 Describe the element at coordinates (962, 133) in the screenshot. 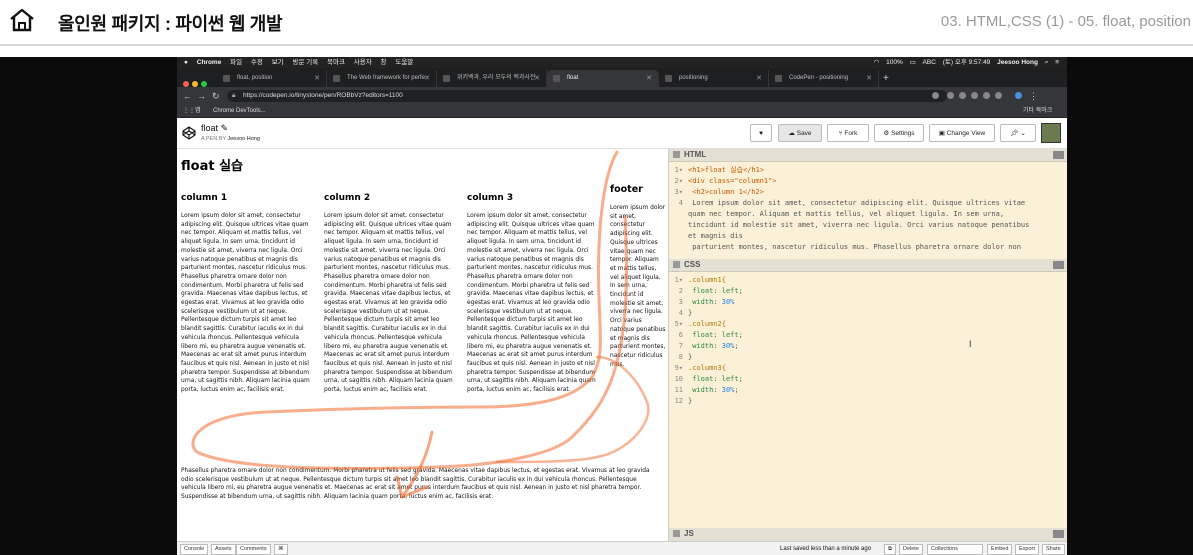

I see `change-view-button: ▣ Change View` at that location.